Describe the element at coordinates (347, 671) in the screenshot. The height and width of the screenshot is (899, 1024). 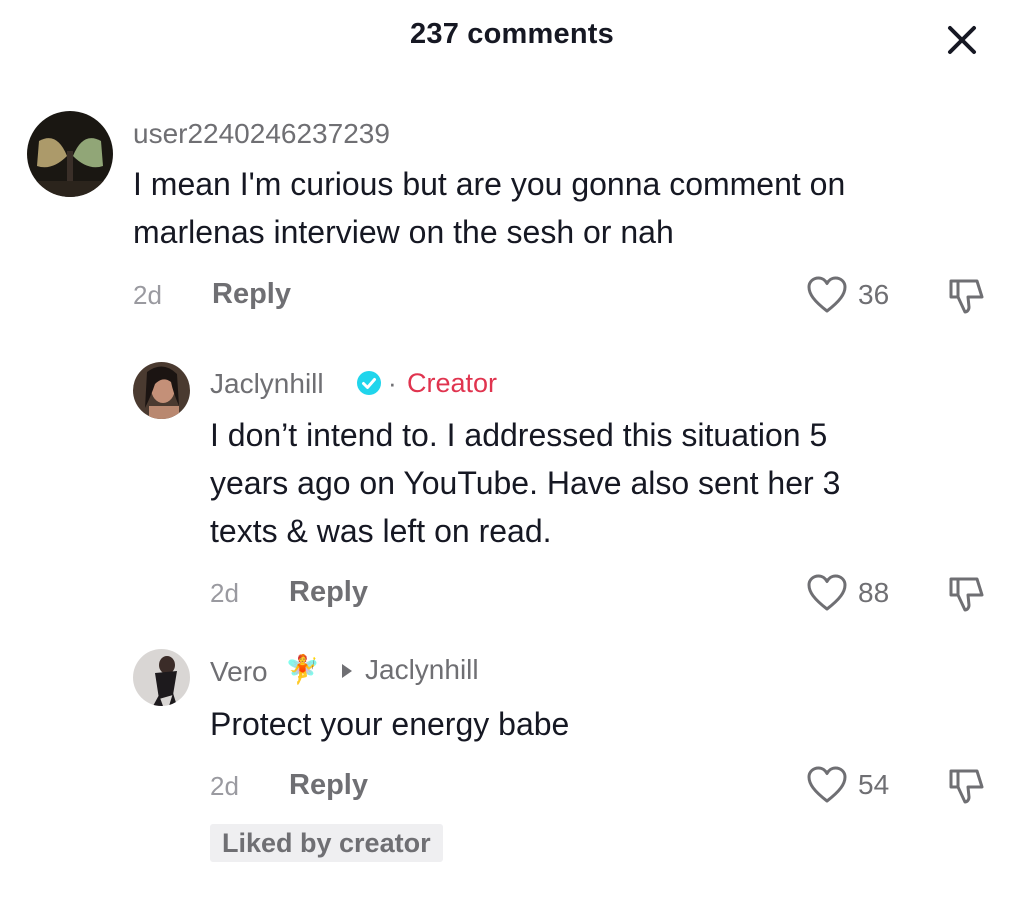
I see `caret-right-icon` at that location.